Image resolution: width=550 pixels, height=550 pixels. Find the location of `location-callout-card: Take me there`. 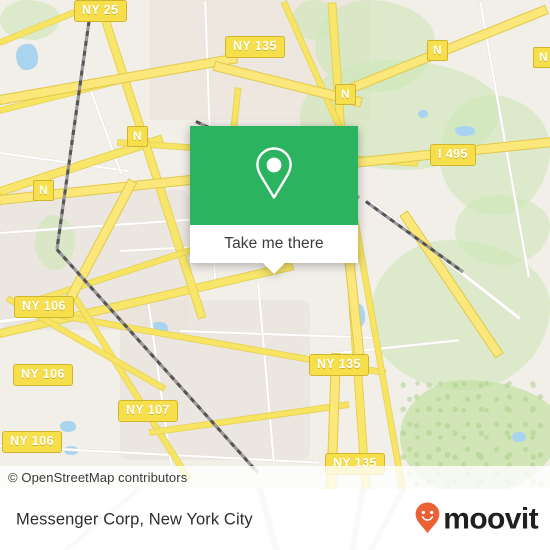

location-callout-card: Take me there is located at coordinates (274, 200).